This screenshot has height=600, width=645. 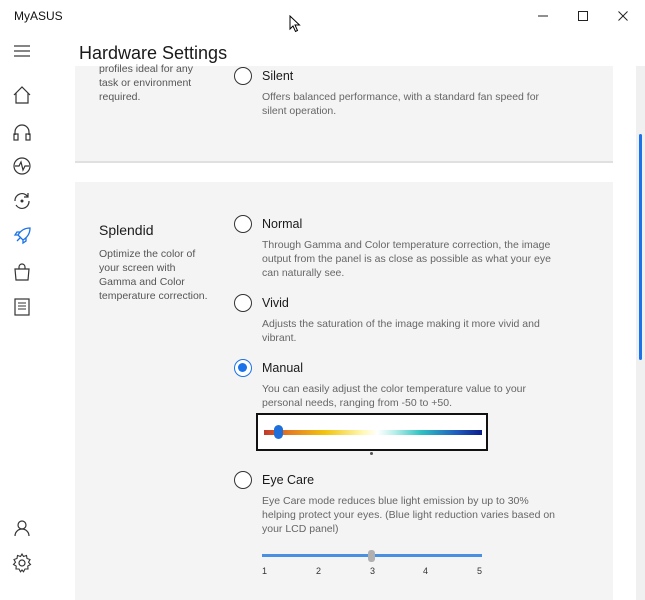 I want to click on silent-label: Silent, so click(x=278, y=76).